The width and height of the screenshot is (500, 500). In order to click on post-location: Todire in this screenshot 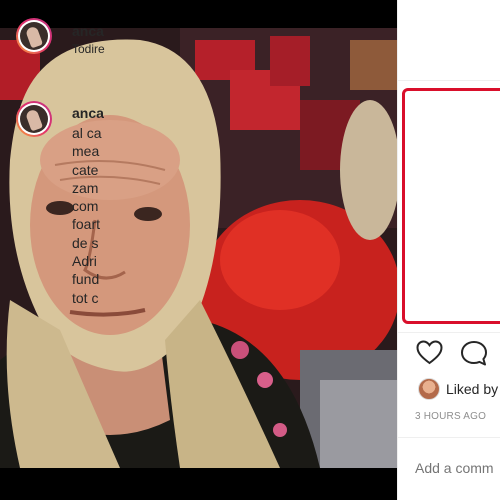, I will do `click(88, 49)`.